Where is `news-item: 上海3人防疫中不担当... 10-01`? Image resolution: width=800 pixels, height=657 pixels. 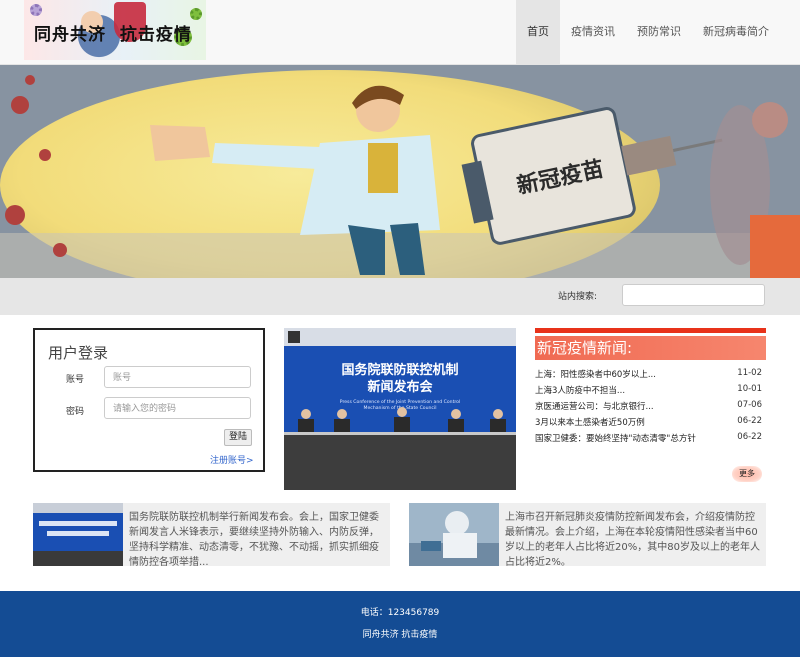 news-item: 上海3人防疫中不担当... 10-01 is located at coordinates (650, 392).